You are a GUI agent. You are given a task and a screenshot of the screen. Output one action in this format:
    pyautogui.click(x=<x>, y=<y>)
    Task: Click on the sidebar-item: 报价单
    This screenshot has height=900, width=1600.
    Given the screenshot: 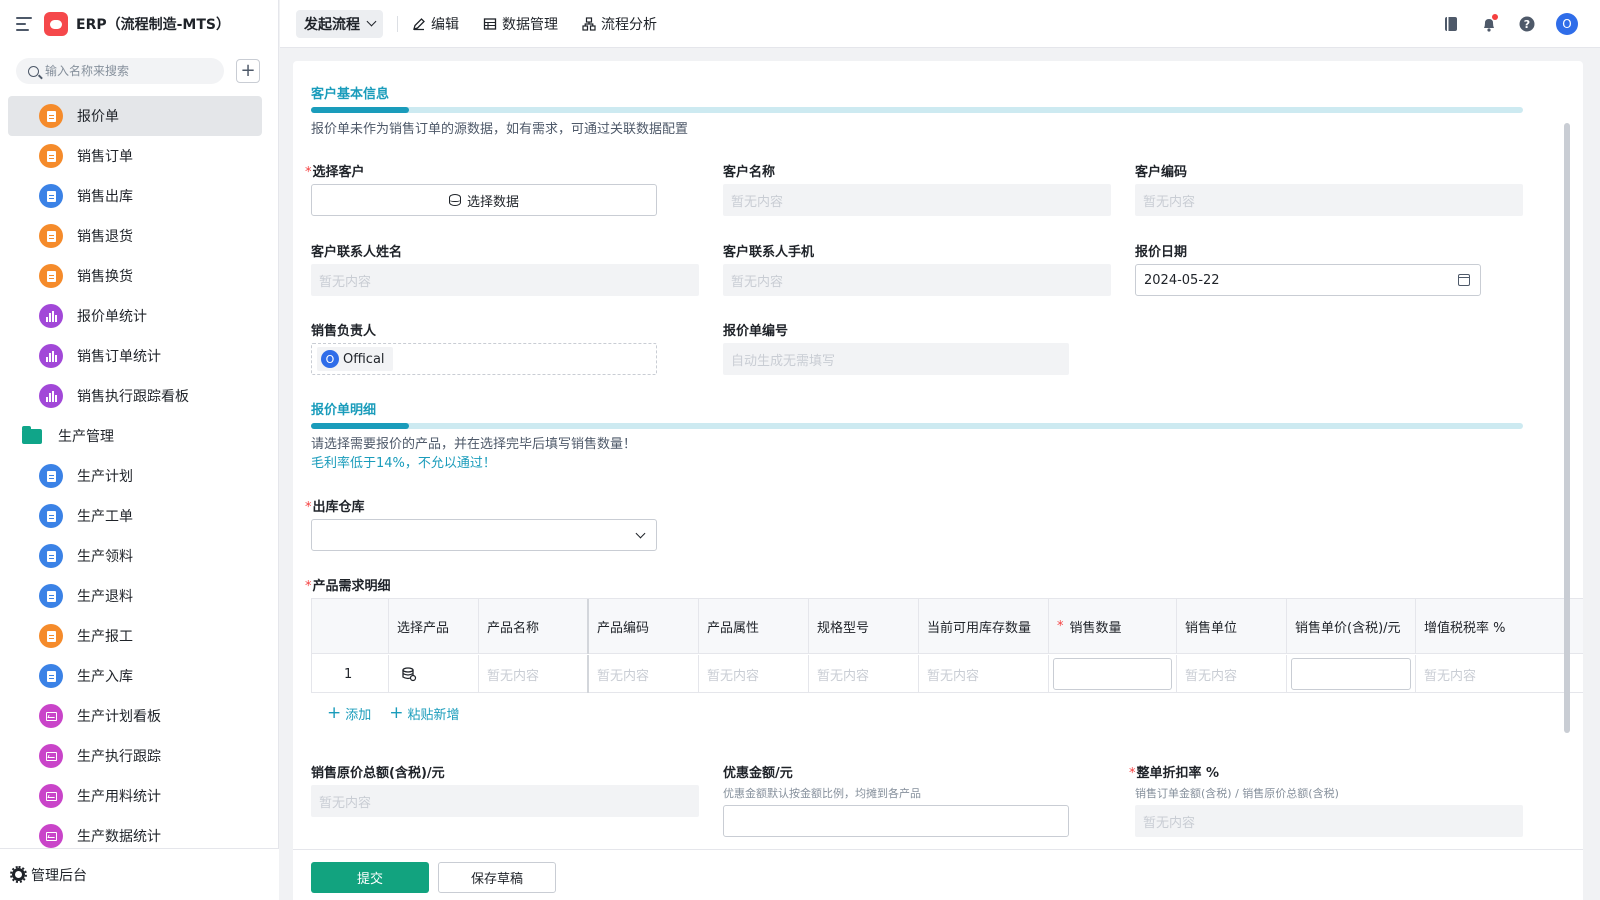 What is the action you would take?
    pyautogui.click(x=135, y=116)
    